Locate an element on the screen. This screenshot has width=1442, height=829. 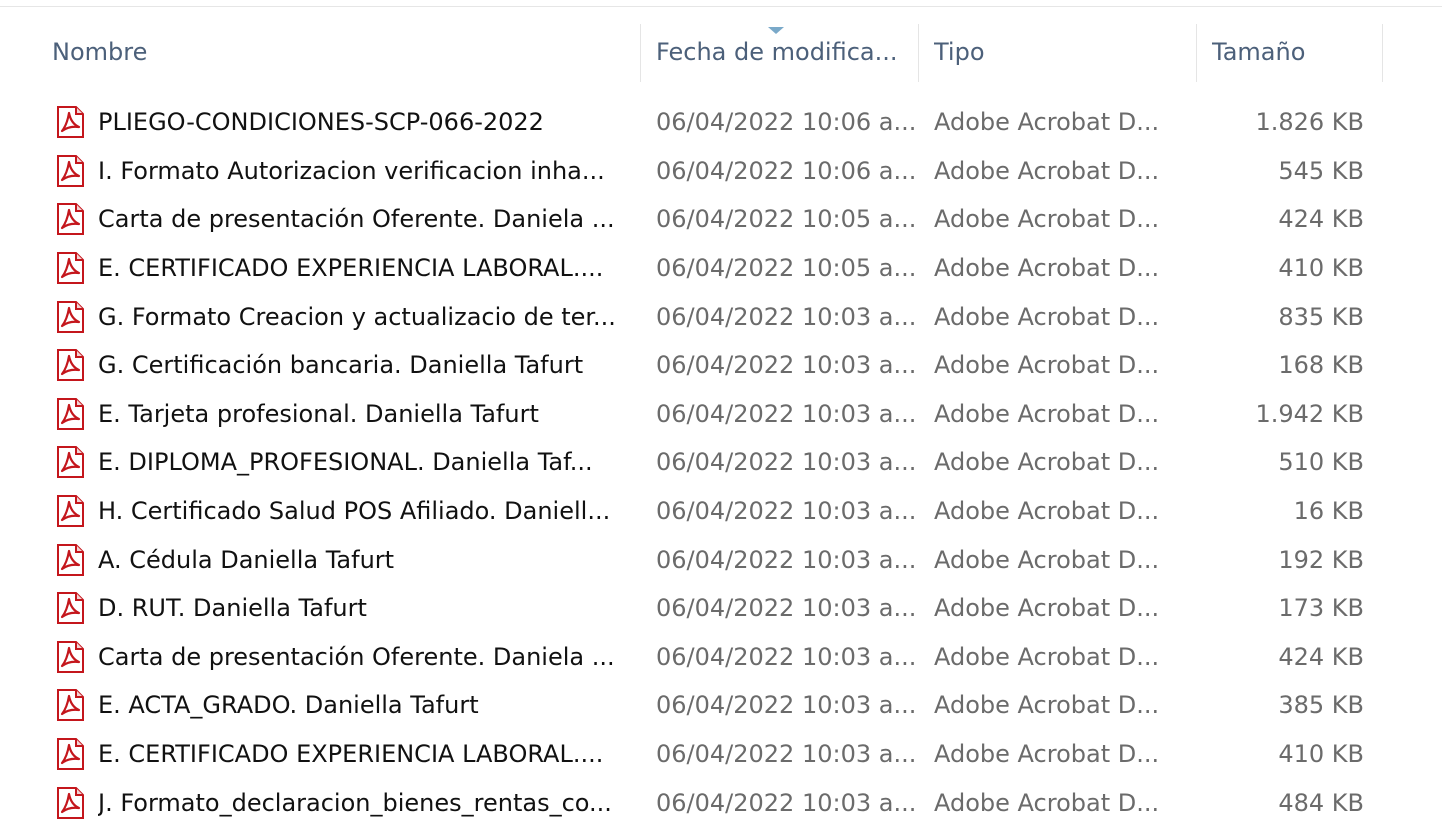
file-name-cell: A. Cédula Daniella Tafurt is located at coordinates (342, 559).